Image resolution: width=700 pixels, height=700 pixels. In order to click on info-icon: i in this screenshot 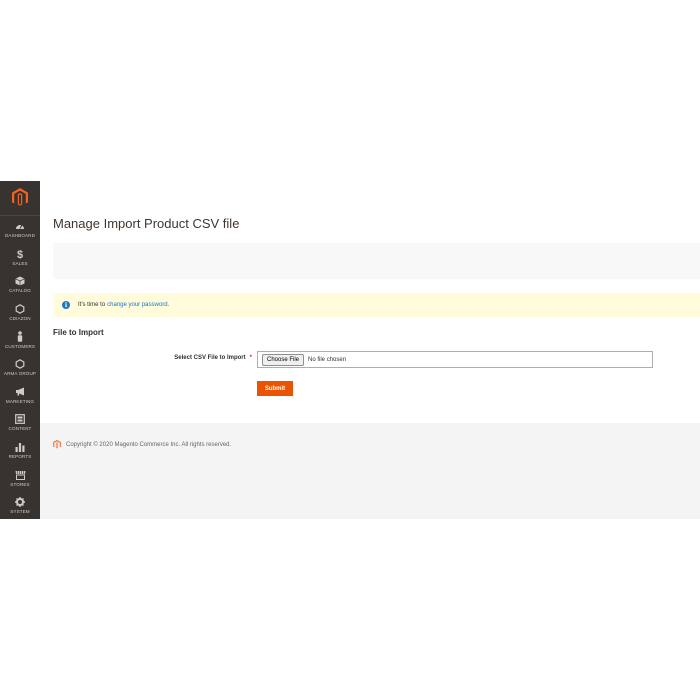, I will do `click(66, 305)`.